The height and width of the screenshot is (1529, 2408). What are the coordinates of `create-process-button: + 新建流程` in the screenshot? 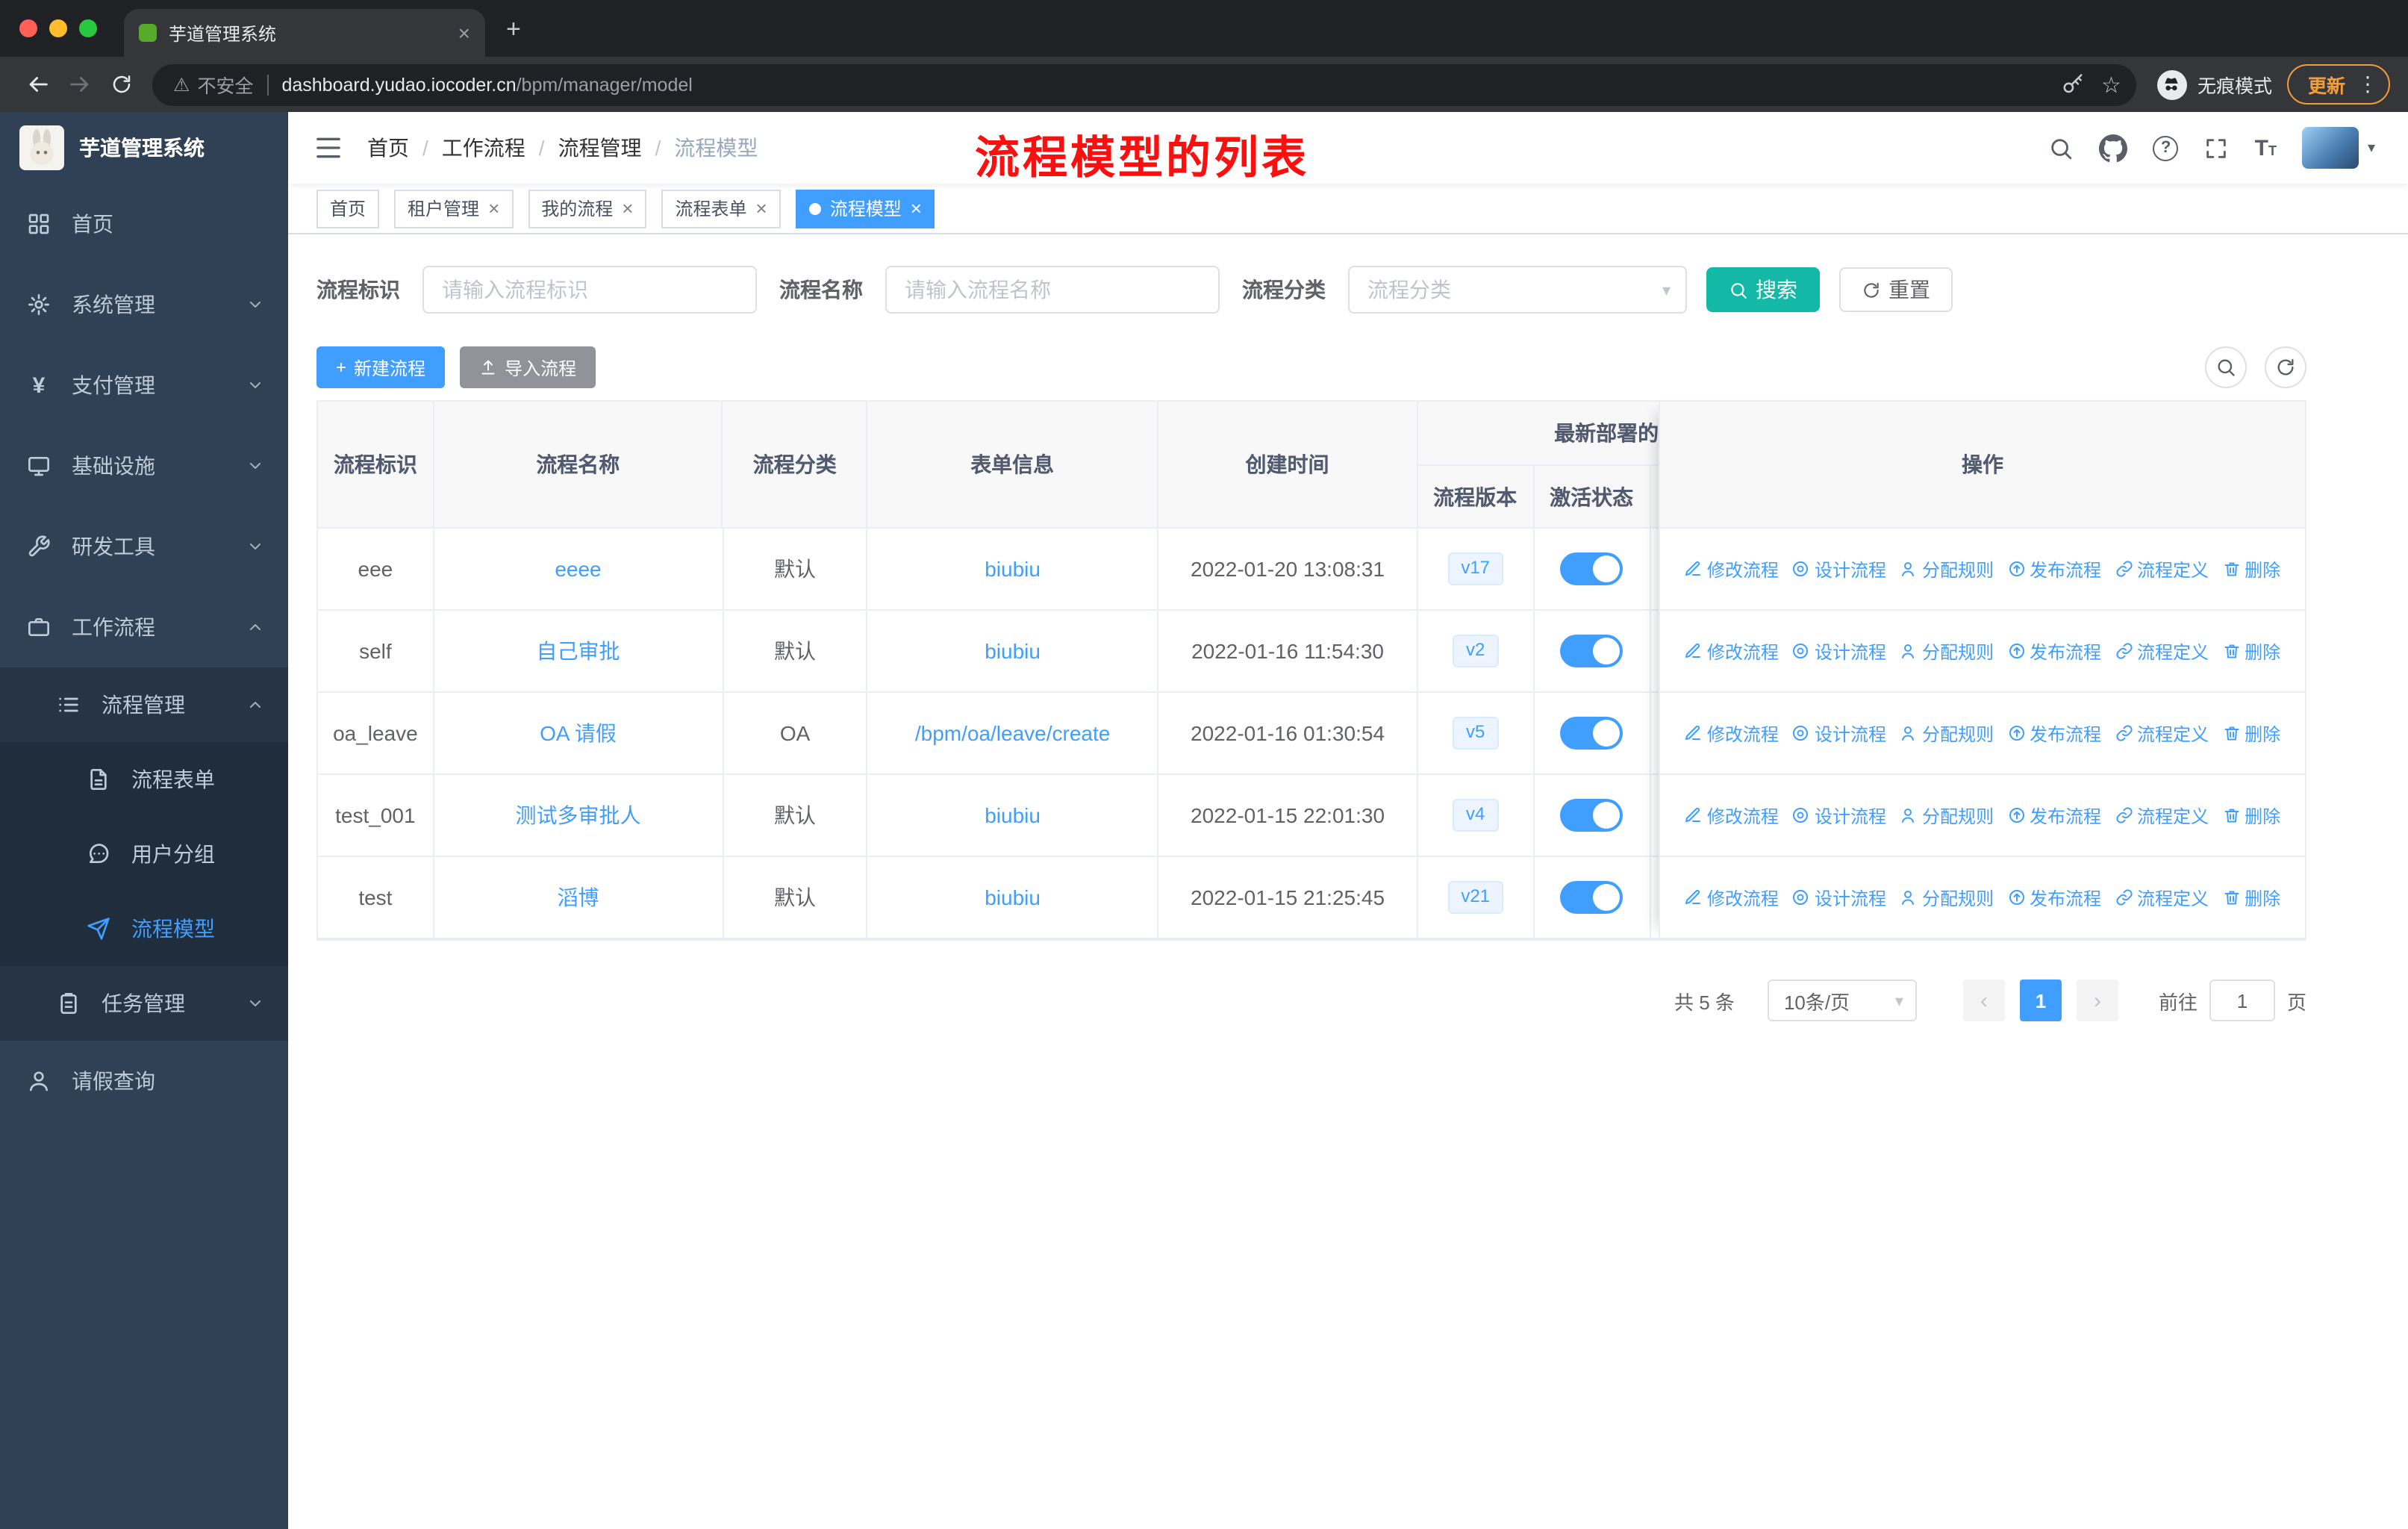 It's located at (381, 367).